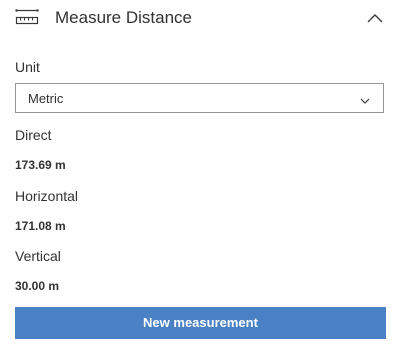 The image size is (402, 346). I want to click on ruler-icon, so click(27, 17).